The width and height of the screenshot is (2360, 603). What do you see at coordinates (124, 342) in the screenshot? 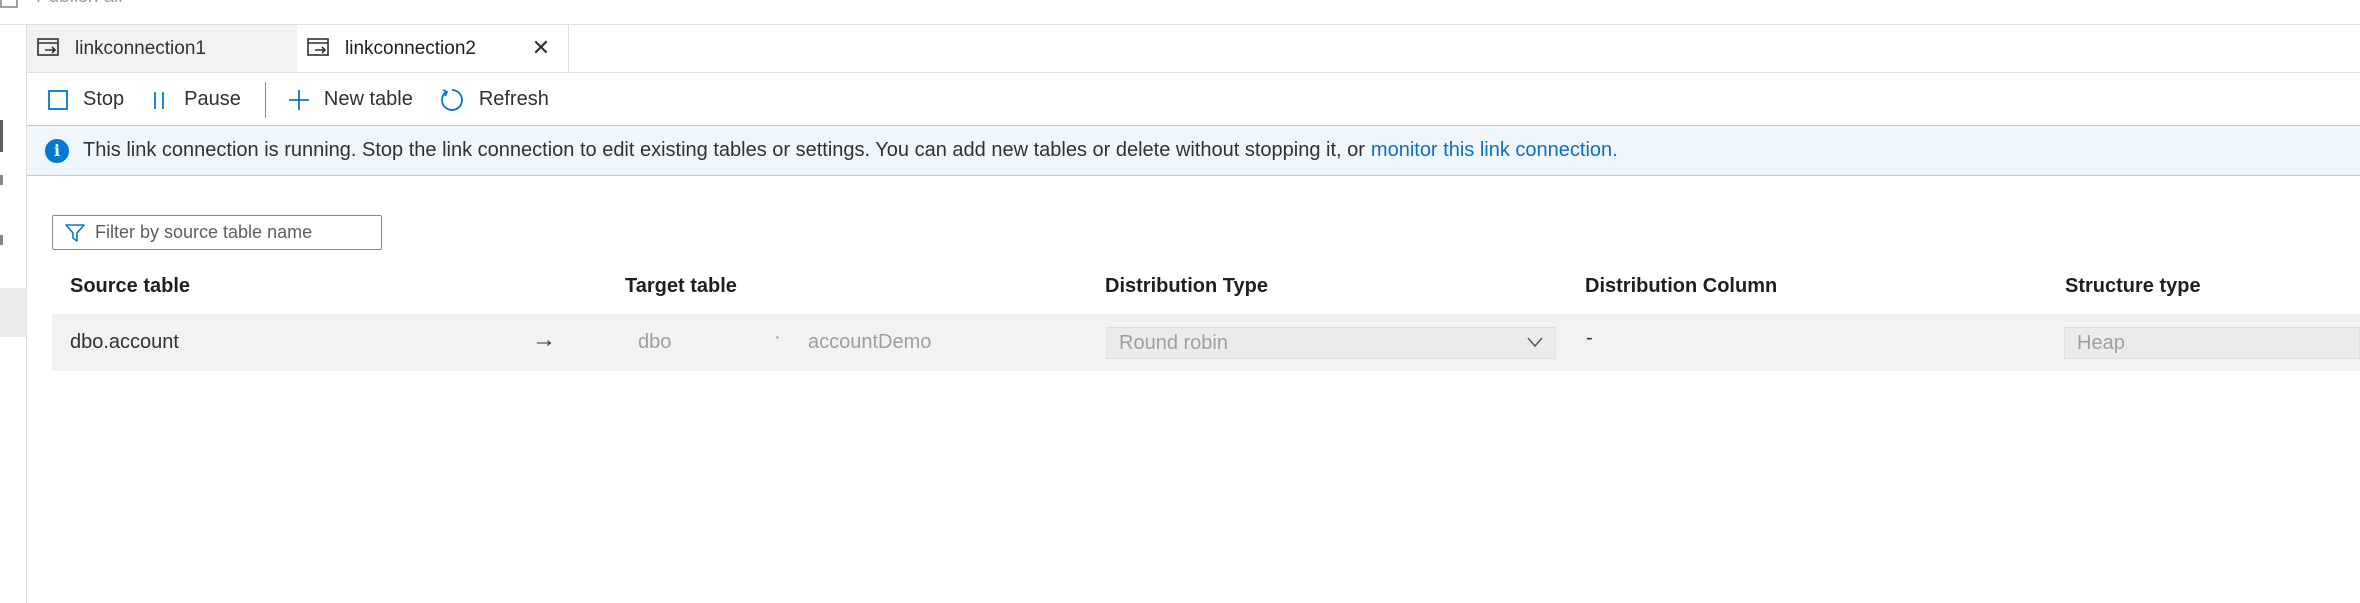
I see `source-table-cell: dbo.account` at bounding box center [124, 342].